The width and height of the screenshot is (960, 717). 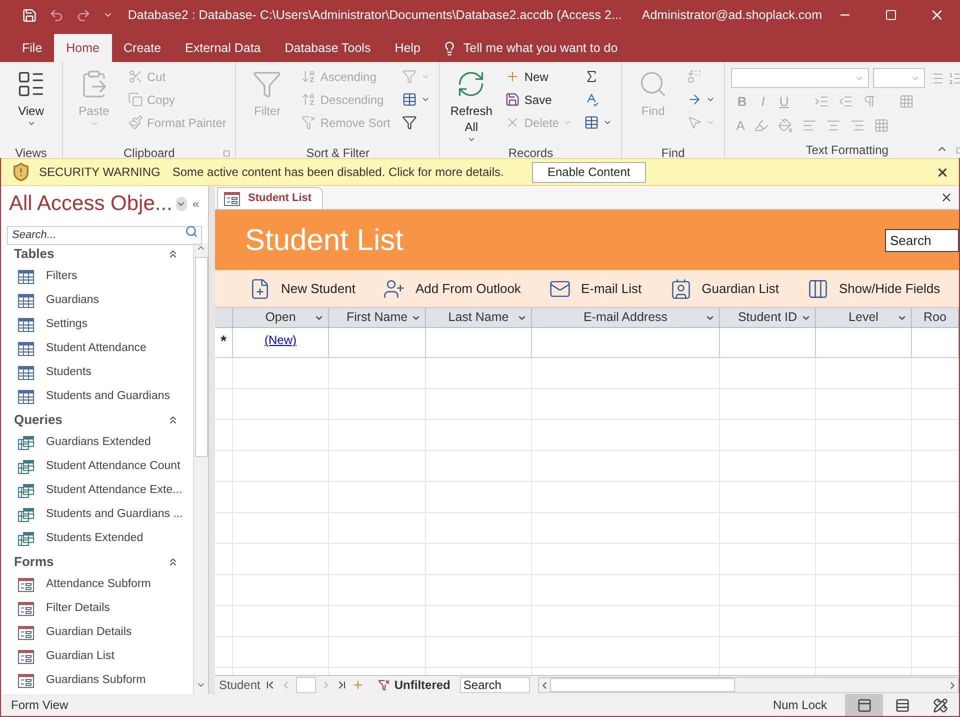 What do you see at coordinates (270, 198) in the screenshot?
I see `document-tab: Student List` at bounding box center [270, 198].